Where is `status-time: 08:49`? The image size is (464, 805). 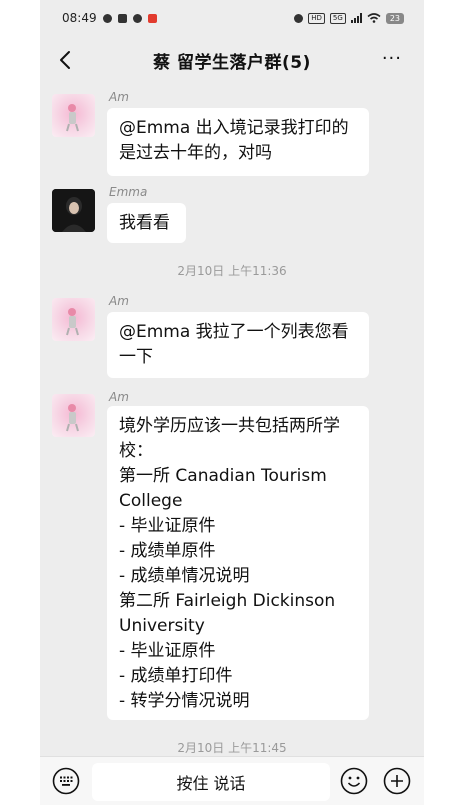 status-time: 08:49 is located at coordinates (79, 18).